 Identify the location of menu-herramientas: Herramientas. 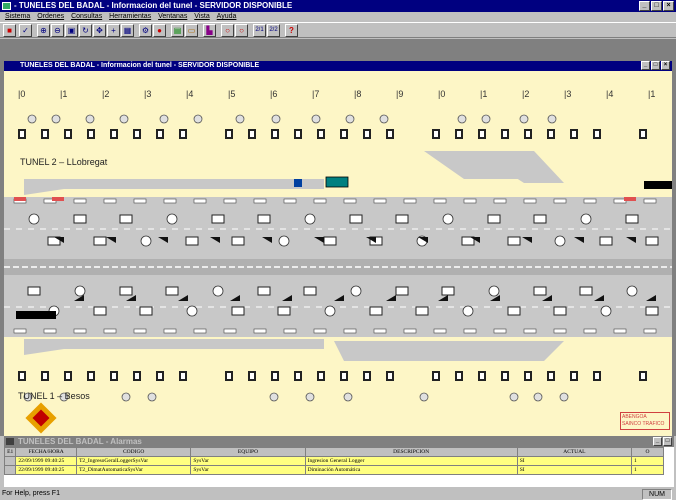
(130, 16).